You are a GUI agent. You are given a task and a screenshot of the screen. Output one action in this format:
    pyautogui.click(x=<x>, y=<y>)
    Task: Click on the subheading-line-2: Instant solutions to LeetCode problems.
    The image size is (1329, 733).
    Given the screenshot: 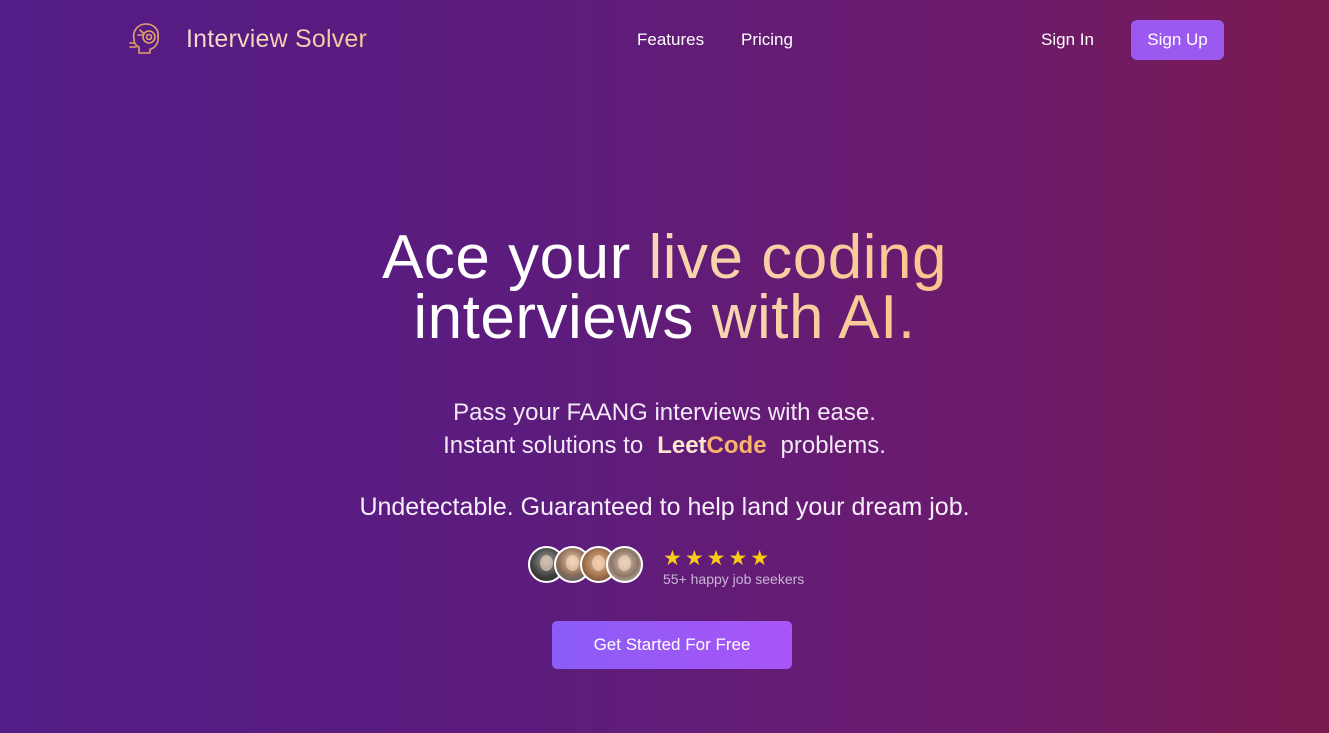 What is the action you would take?
    pyautogui.click(x=664, y=445)
    